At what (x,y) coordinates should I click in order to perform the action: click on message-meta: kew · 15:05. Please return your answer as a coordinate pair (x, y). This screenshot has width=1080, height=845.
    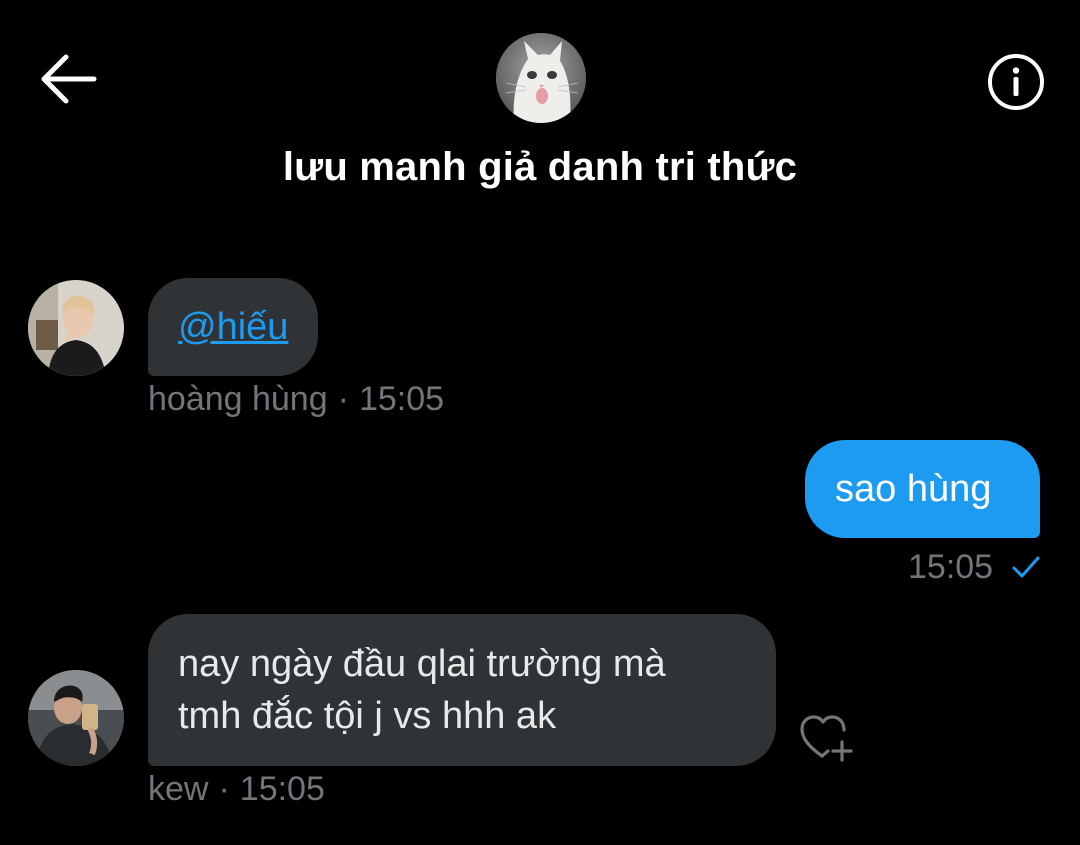
    Looking at the image, I should click on (236, 789).